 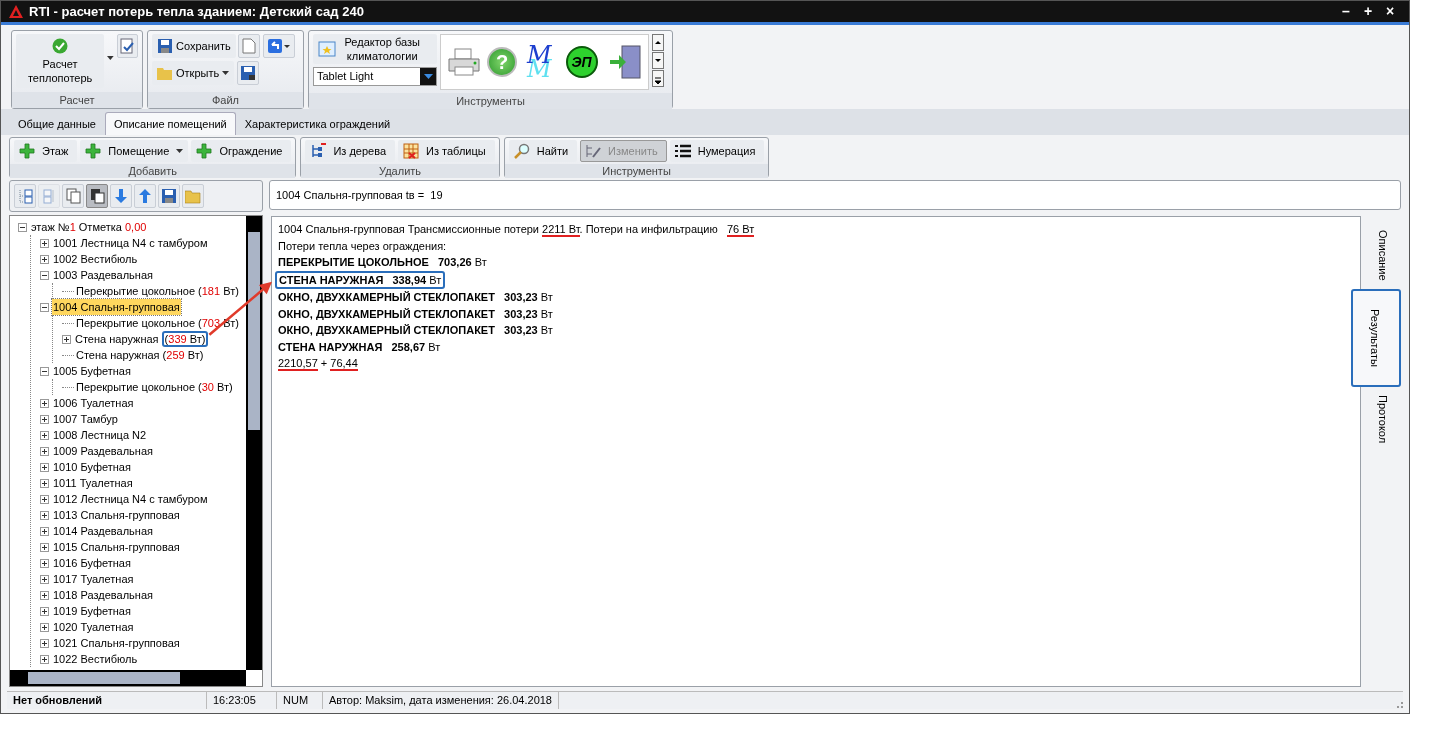 What do you see at coordinates (145, 196) in the screenshot?
I see `move-up-icon` at bounding box center [145, 196].